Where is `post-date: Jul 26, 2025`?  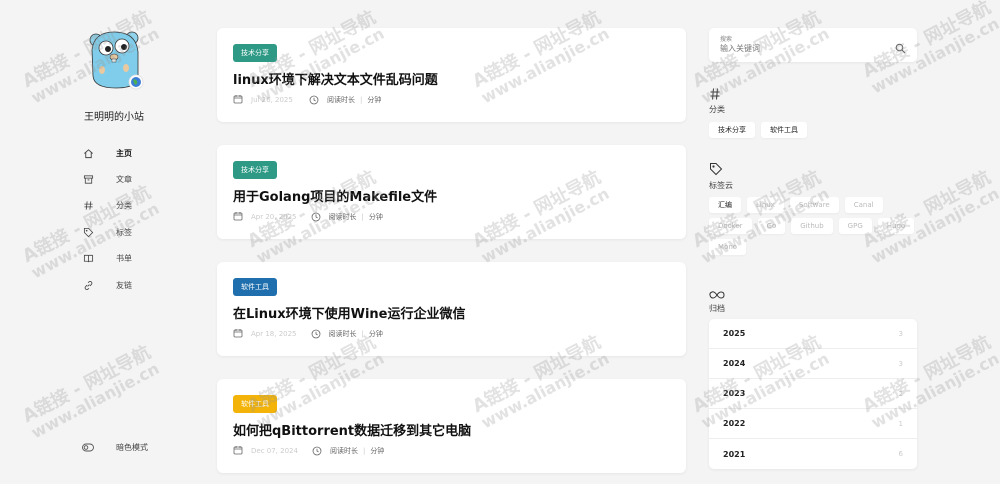 post-date: Jul 26, 2025 is located at coordinates (272, 100).